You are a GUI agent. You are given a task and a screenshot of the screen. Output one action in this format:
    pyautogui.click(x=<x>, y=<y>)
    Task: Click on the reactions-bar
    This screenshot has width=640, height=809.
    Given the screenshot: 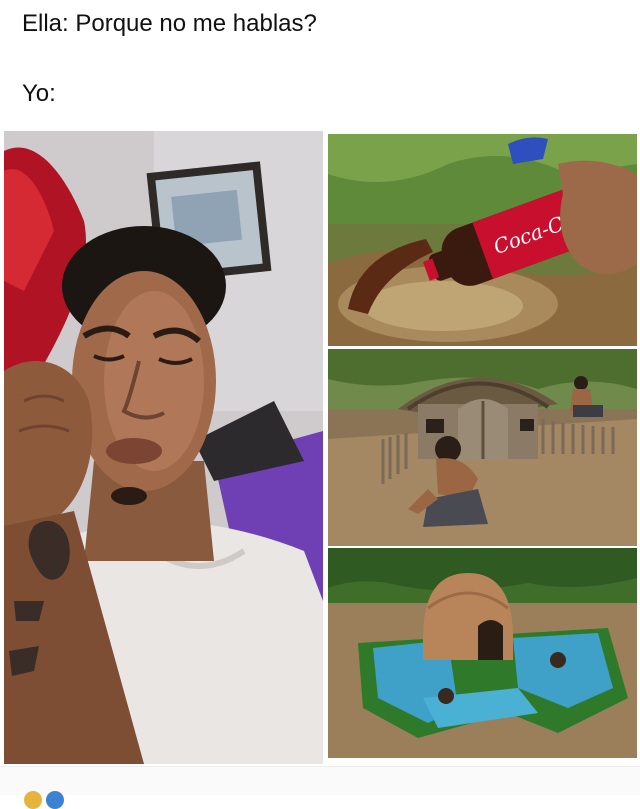 What is the action you would take?
    pyautogui.click(x=320, y=787)
    